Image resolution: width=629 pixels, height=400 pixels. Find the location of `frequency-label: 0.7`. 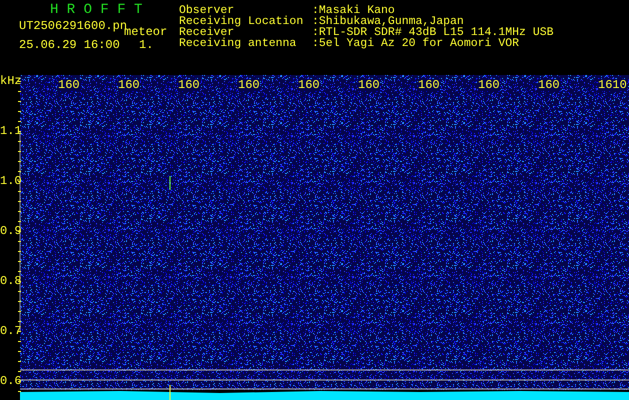

frequency-label: 0.7 is located at coordinates (11, 331).